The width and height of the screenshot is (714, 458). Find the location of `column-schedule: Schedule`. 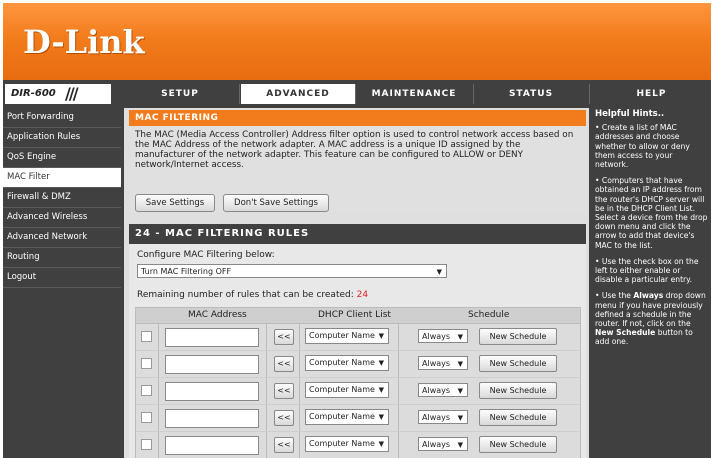

column-schedule: Schedule is located at coordinates (489, 315).